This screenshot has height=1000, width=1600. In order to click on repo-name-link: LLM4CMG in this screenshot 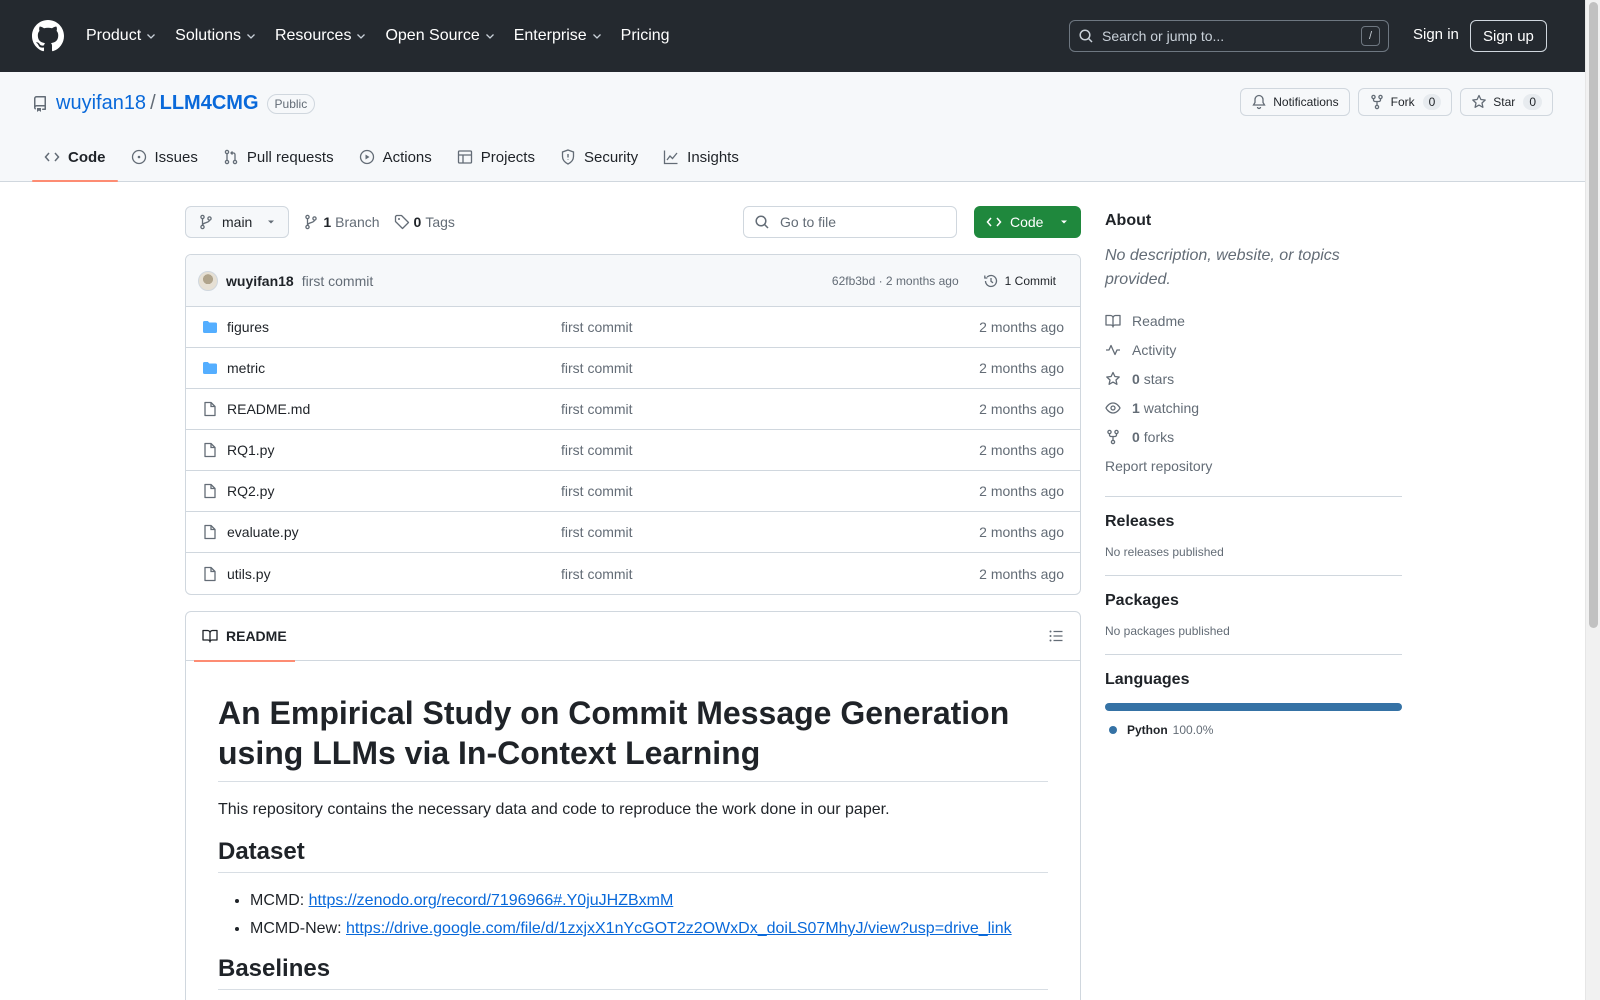, I will do `click(209, 103)`.